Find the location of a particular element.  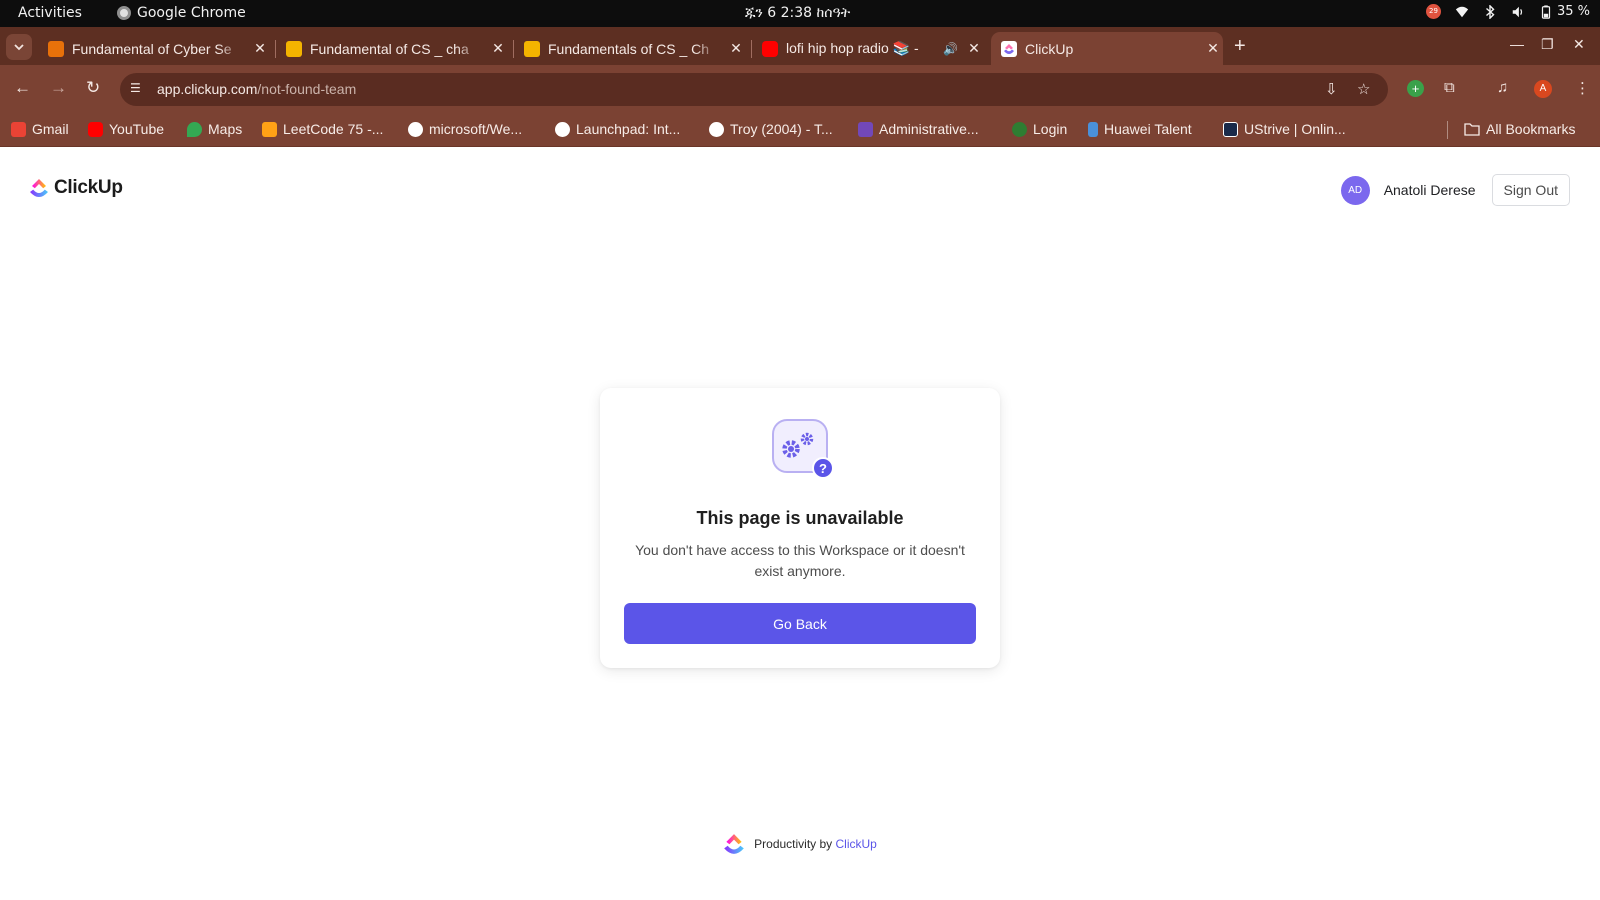

clock: ጁን 6 2:38 ከሰዓት is located at coordinates (797, 13).